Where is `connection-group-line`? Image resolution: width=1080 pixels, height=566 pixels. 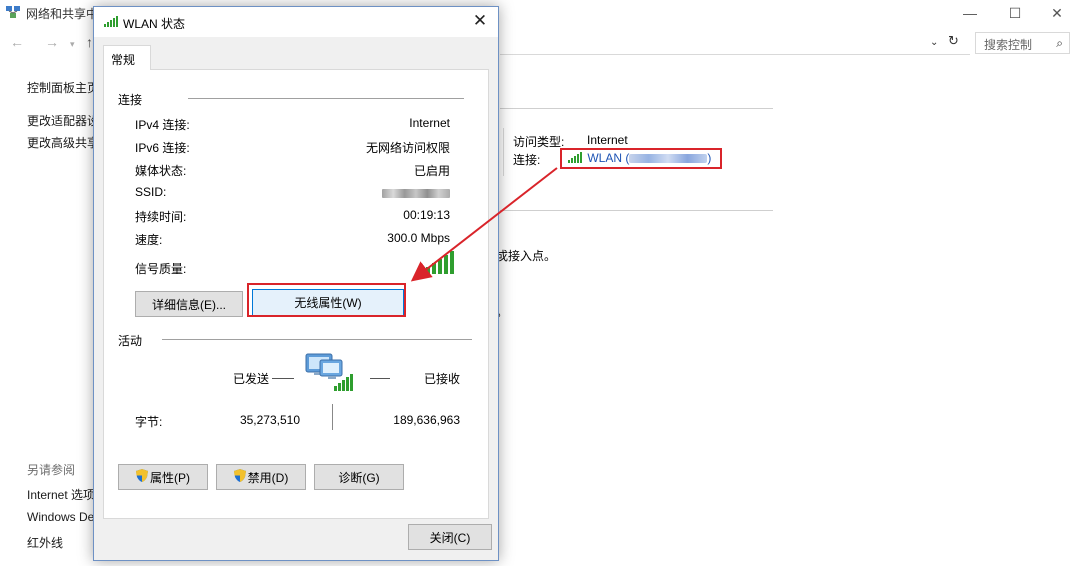
connection-group-line is located at coordinates (326, 98).